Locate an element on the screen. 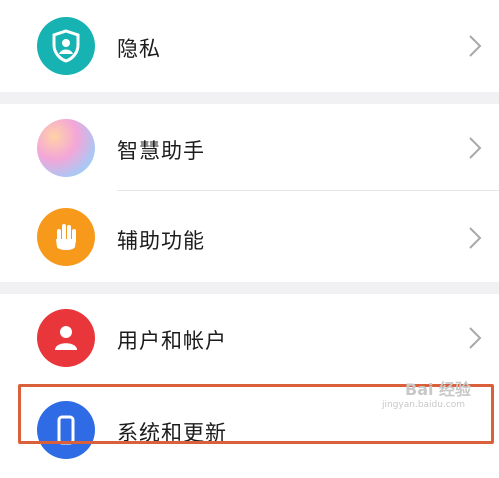  hand-icon is located at coordinates (66, 237).